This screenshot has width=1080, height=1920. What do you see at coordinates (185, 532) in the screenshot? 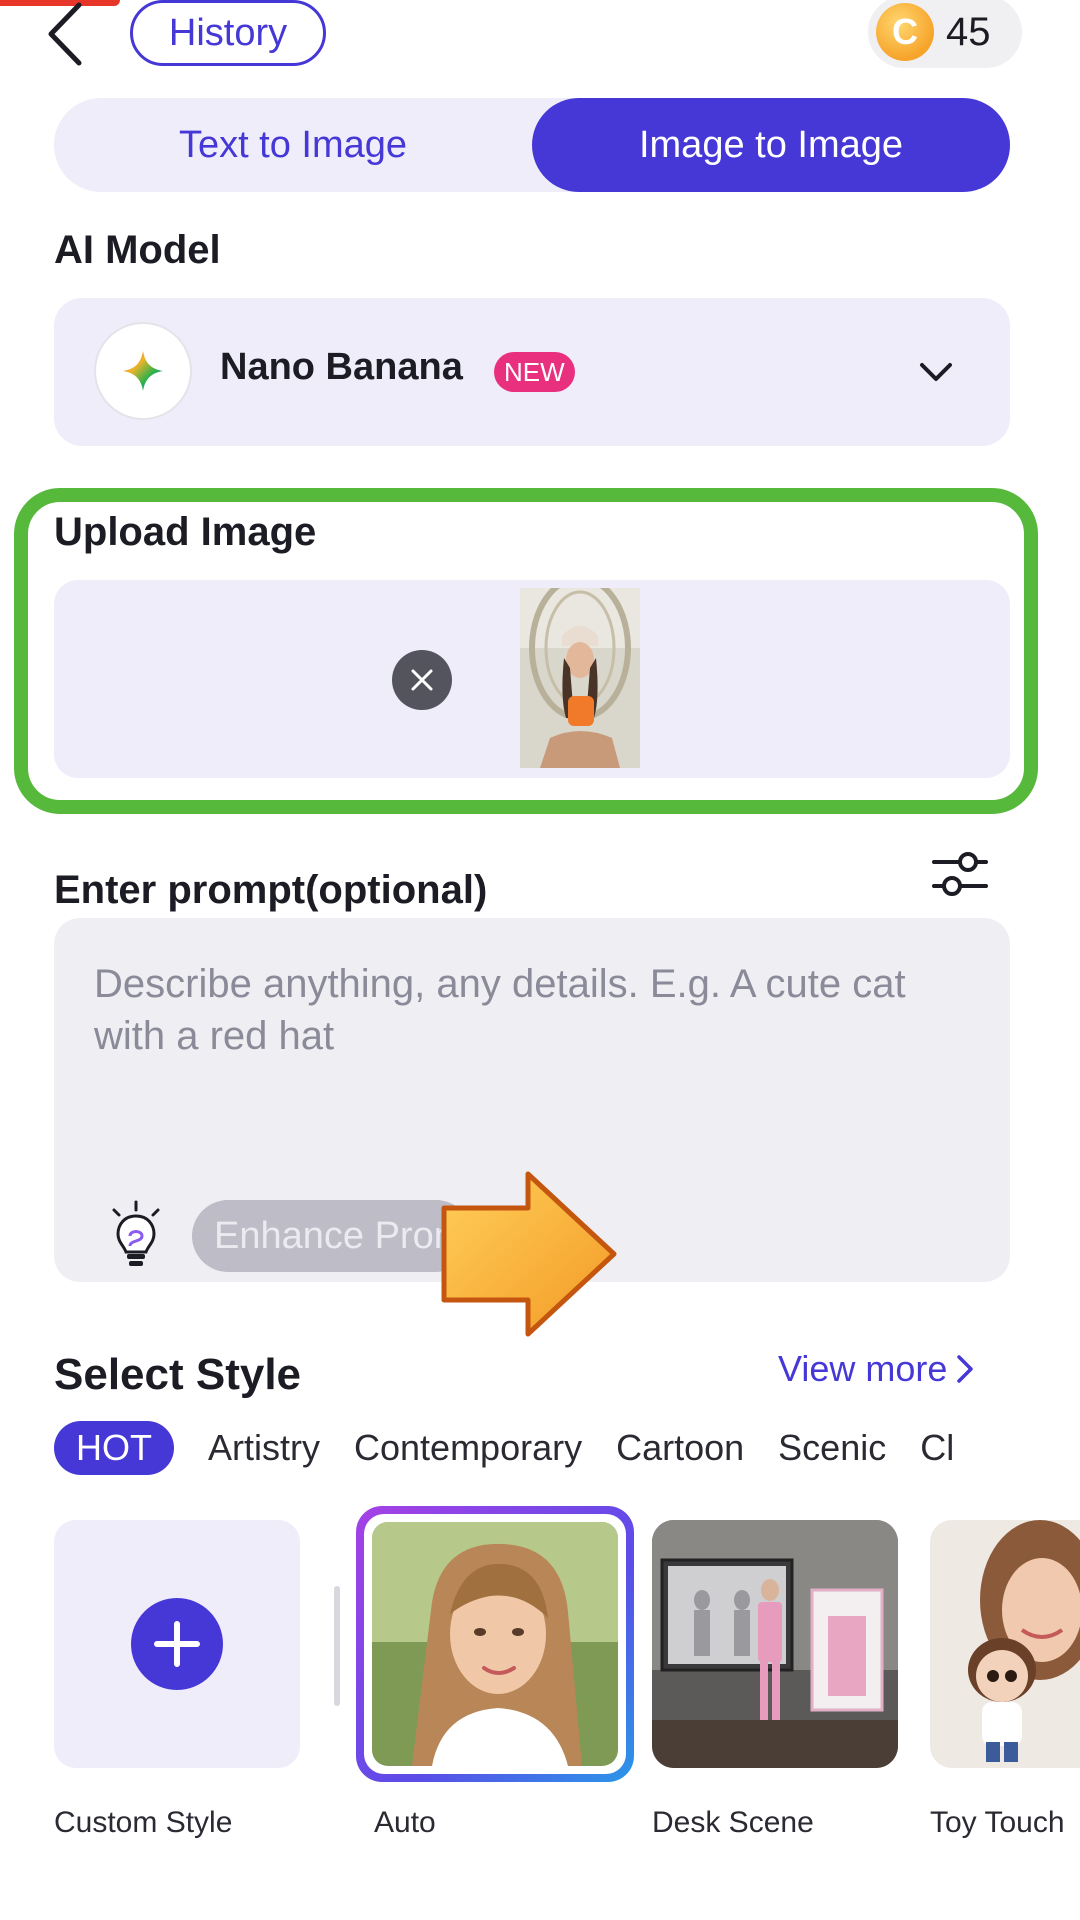
I see `upload-image-title: Upload Image` at bounding box center [185, 532].